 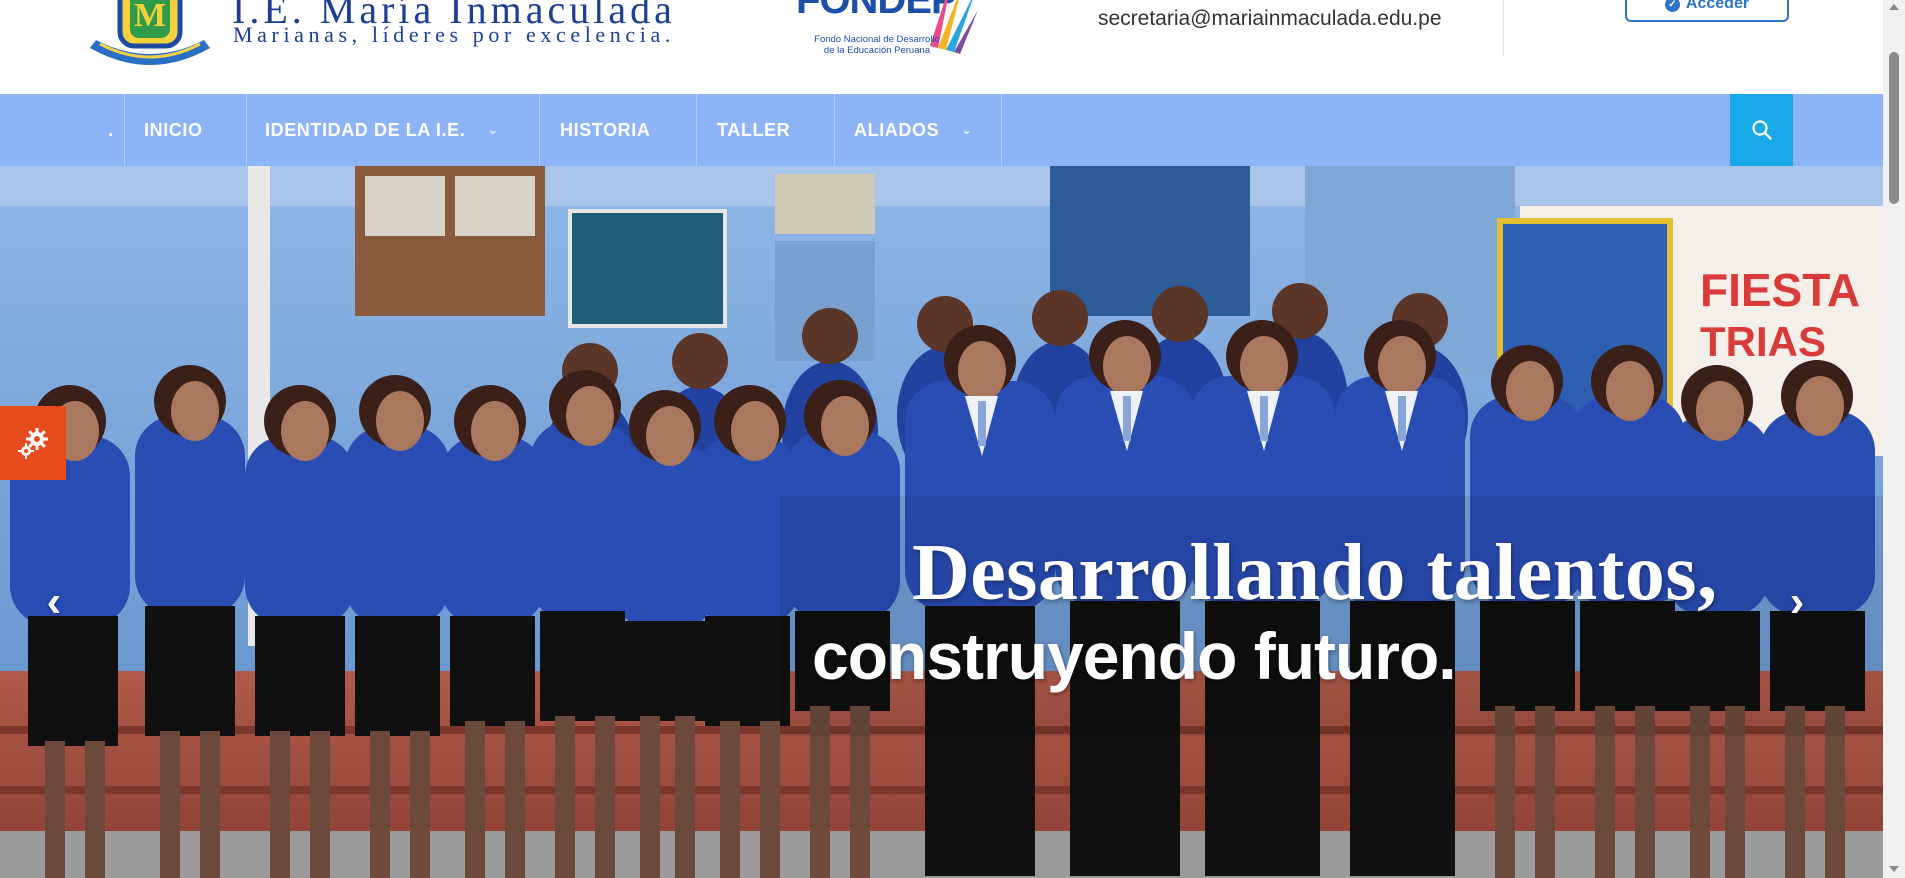 I want to click on nav-item-aliados: ALIADOS ⌄, so click(x=918, y=130).